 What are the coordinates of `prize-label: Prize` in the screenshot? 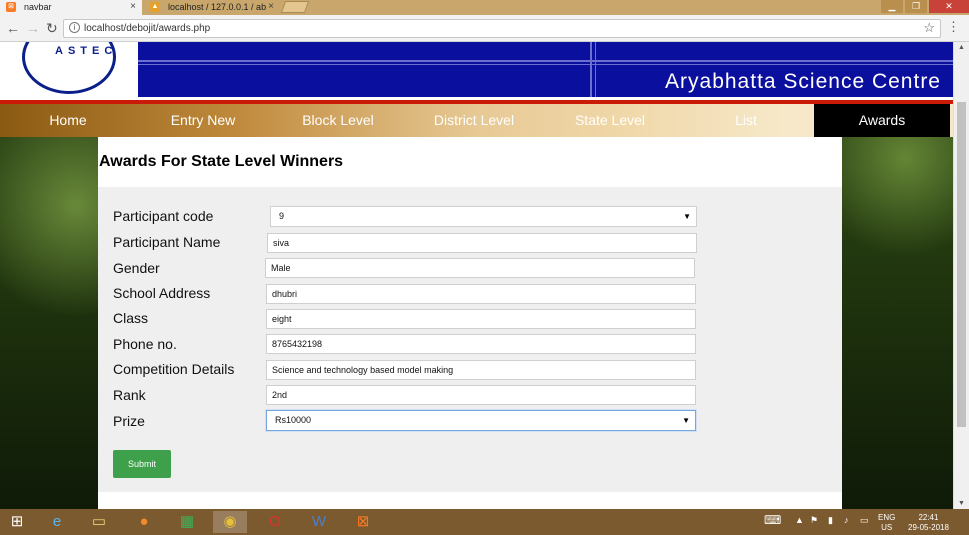 It's located at (129, 421).